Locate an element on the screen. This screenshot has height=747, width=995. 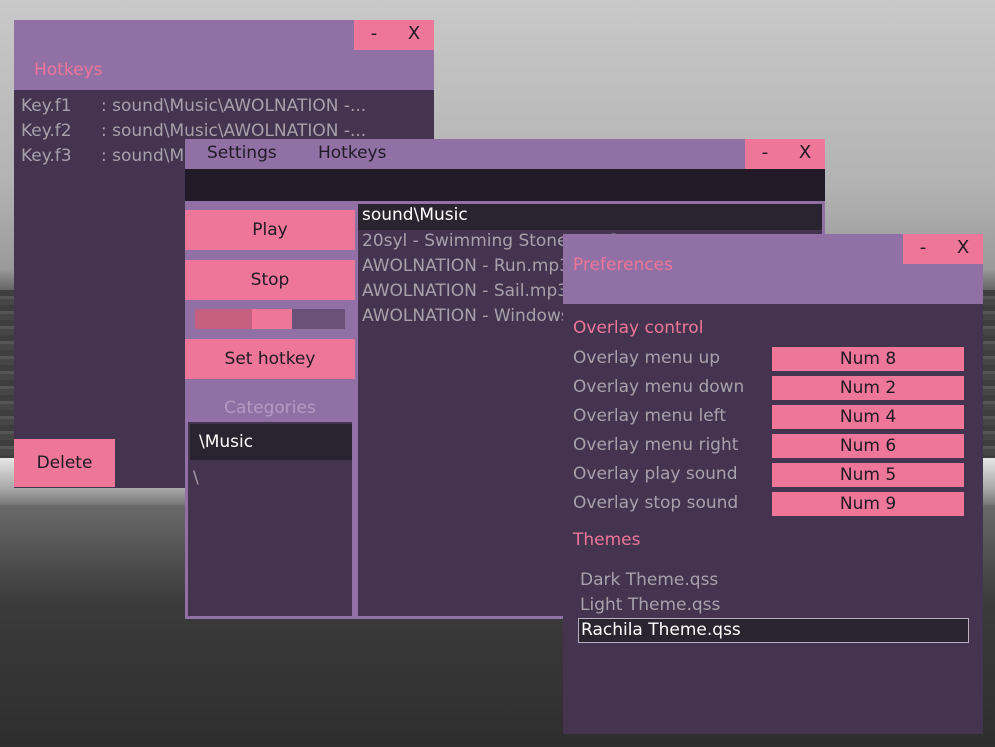
theme-item: Light Theme.qss is located at coordinates (650, 605).